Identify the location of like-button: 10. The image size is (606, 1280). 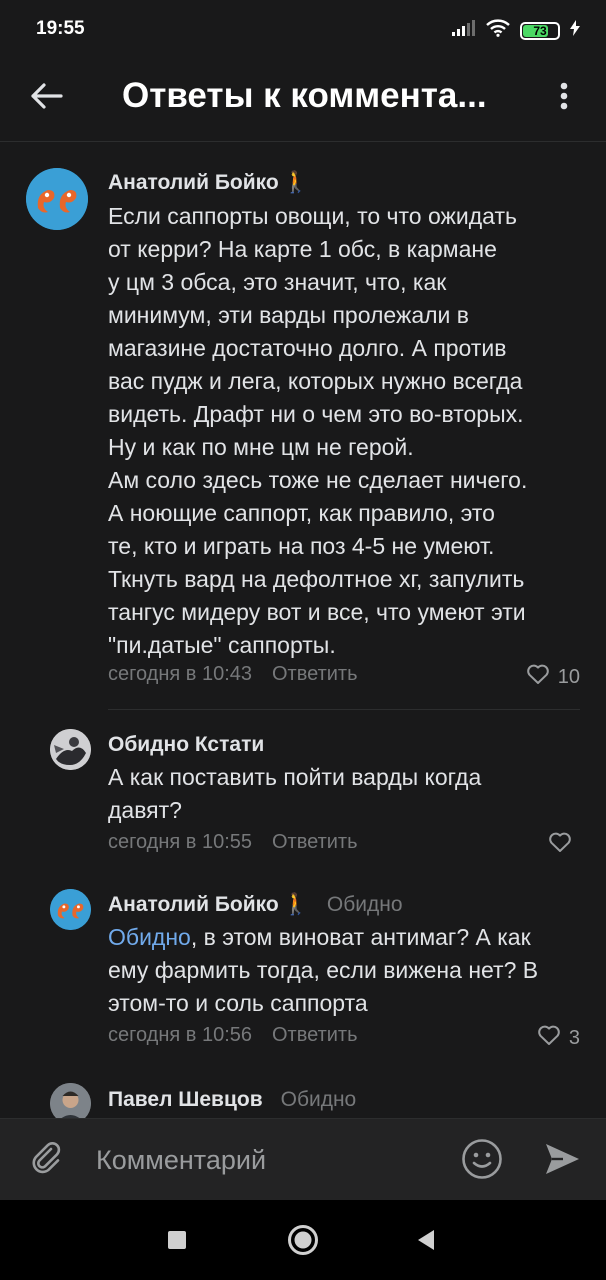
(553, 677).